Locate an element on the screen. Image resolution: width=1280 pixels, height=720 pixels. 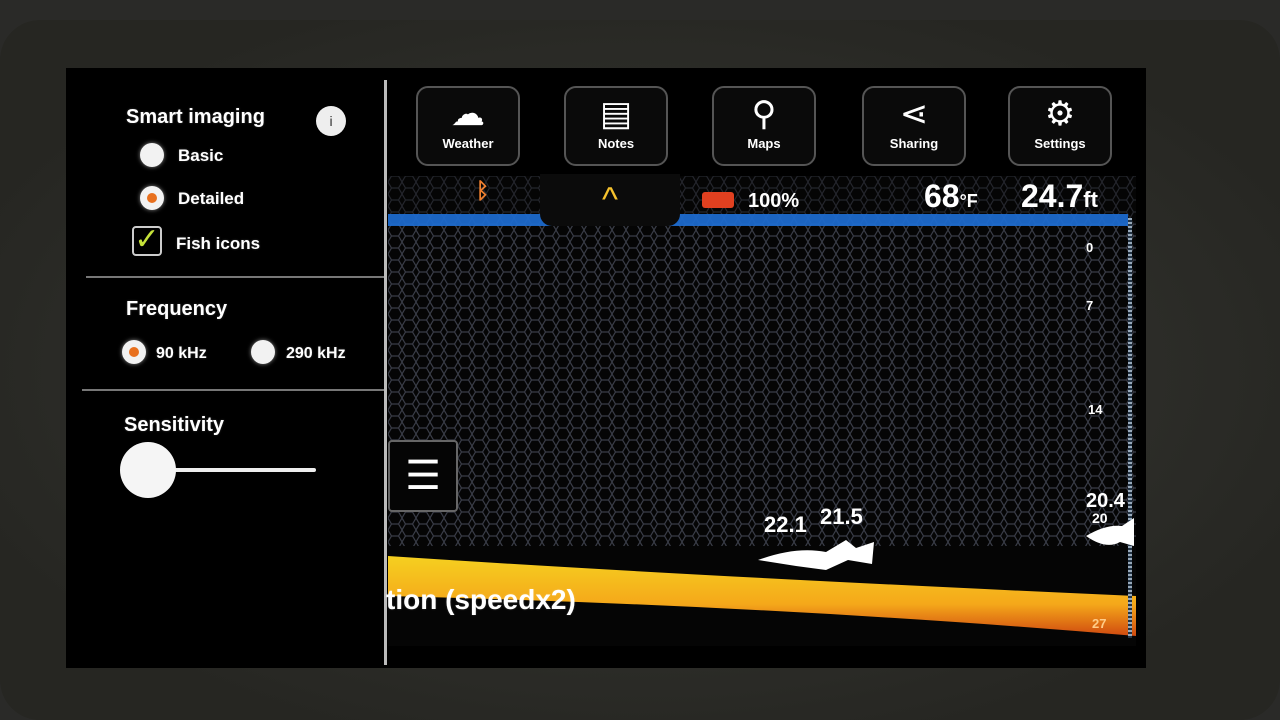
battery-icon is located at coordinates (718, 200).